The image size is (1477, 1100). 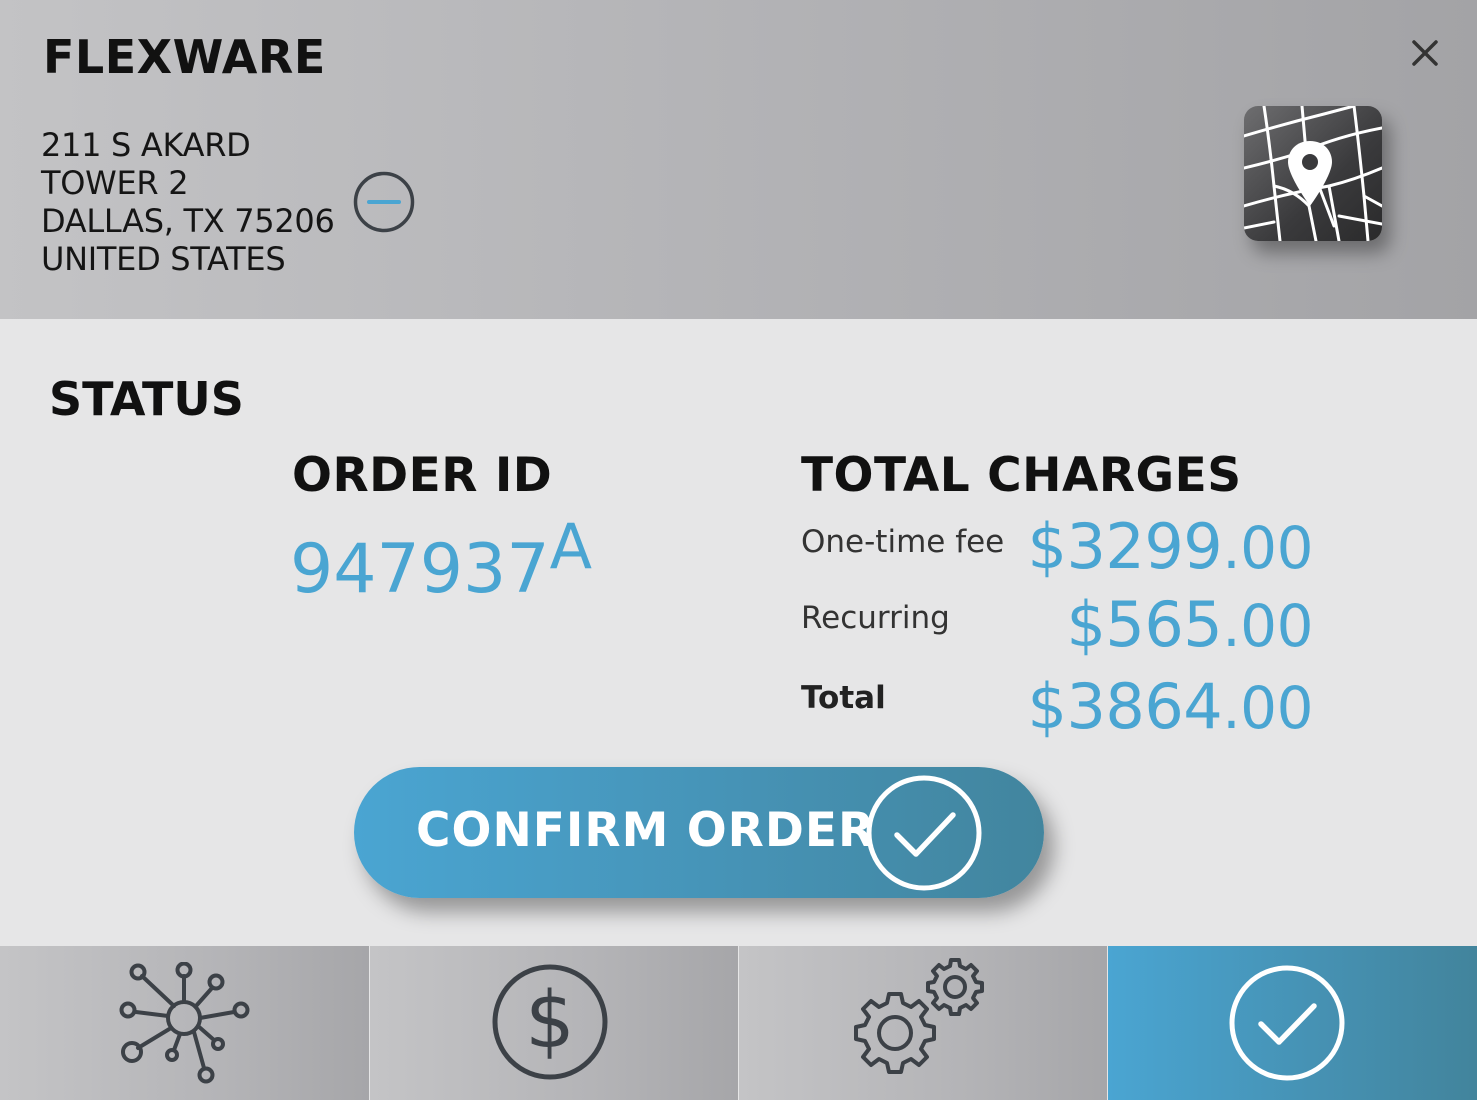 What do you see at coordinates (875, 618) in the screenshot?
I see `charge-label: Recurring` at bounding box center [875, 618].